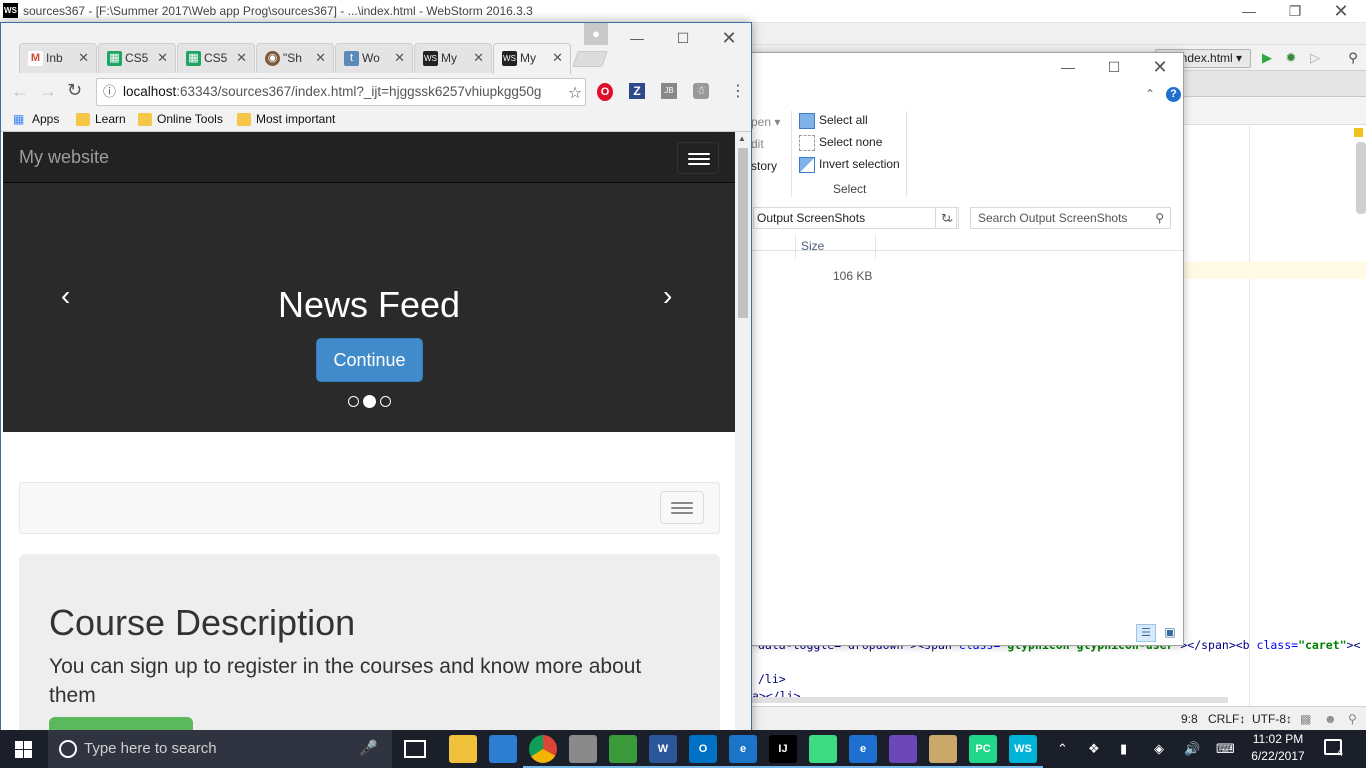 This screenshot has width=1366, height=768. I want to click on bookmark-apps: ▦ Apps, so click(36, 119).